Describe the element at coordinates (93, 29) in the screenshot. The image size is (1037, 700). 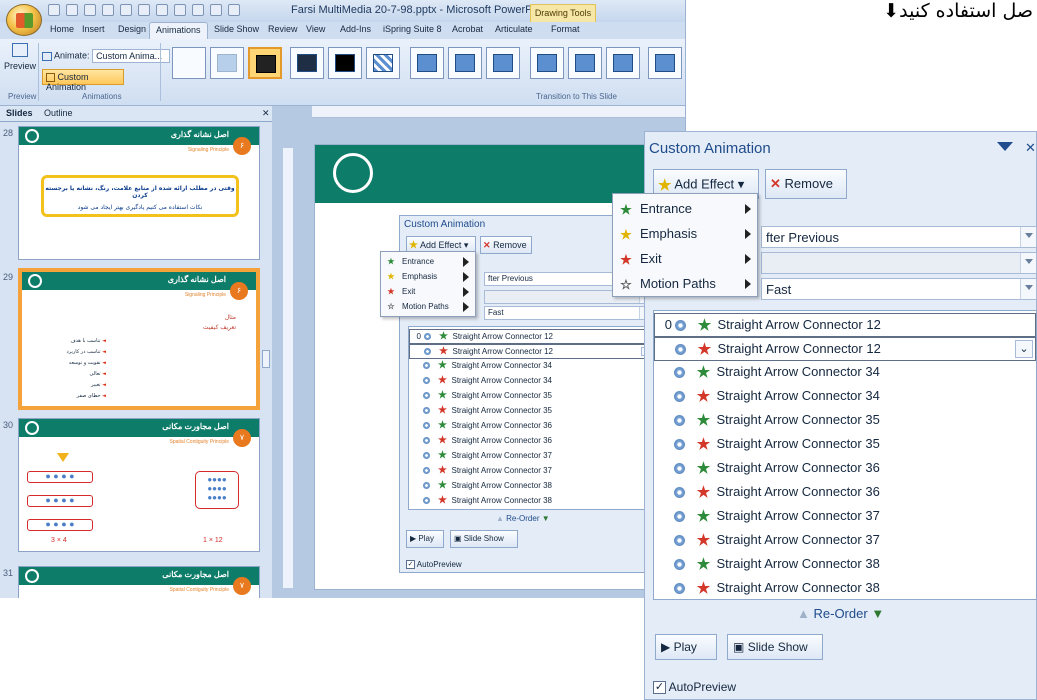
I see `tab-insert: Insert` at that location.